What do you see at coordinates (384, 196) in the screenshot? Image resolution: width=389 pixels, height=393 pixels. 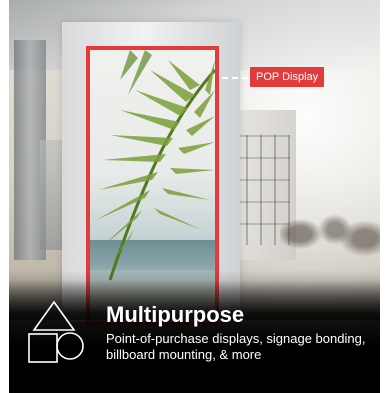 I see `right-margin` at bounding box center [384, 196].